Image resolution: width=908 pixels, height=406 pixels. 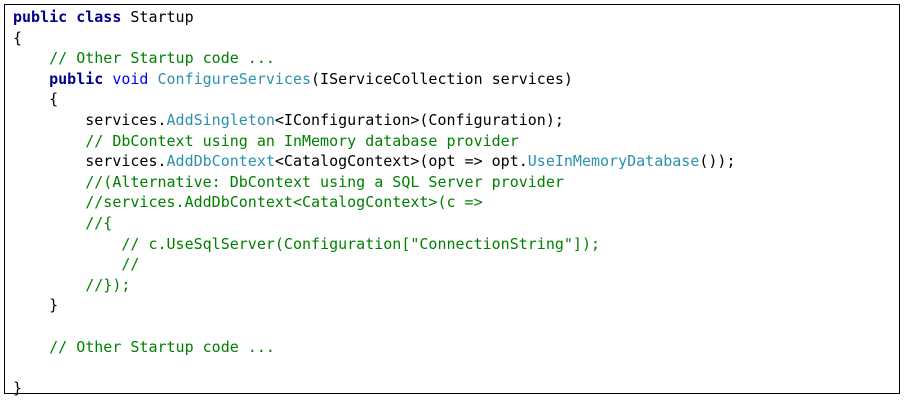 I want to click on code-keyword: public class, so click(x=67, y=17).